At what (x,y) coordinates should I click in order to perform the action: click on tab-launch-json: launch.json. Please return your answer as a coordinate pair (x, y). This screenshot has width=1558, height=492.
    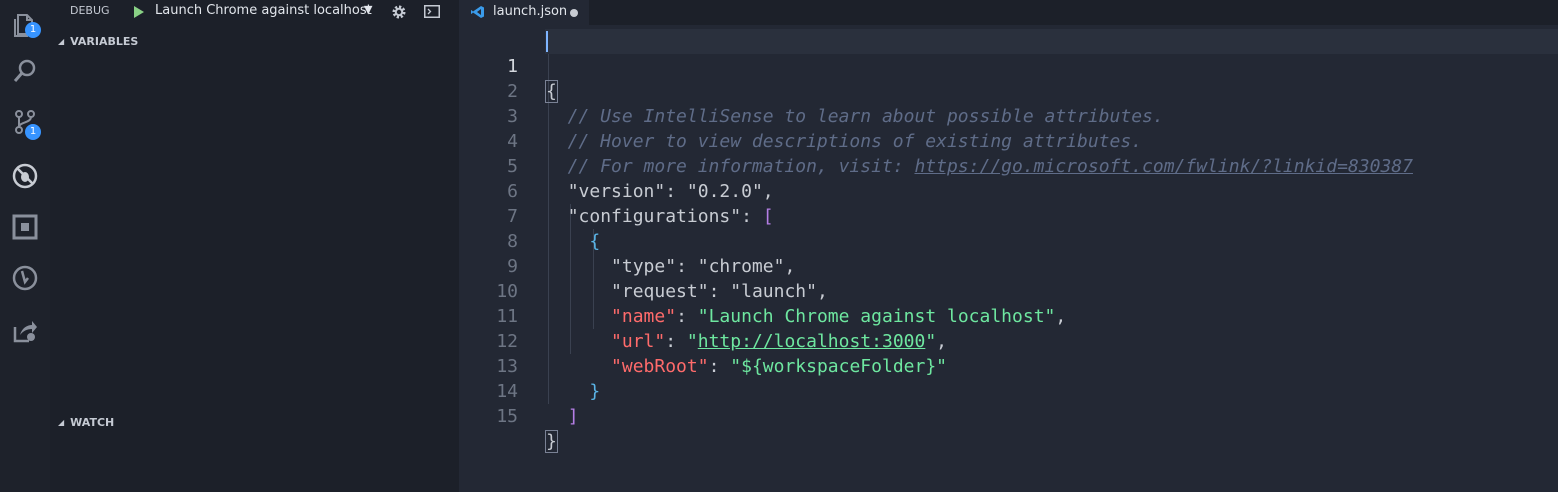
    Looking at the image, I should click on (524, 12).